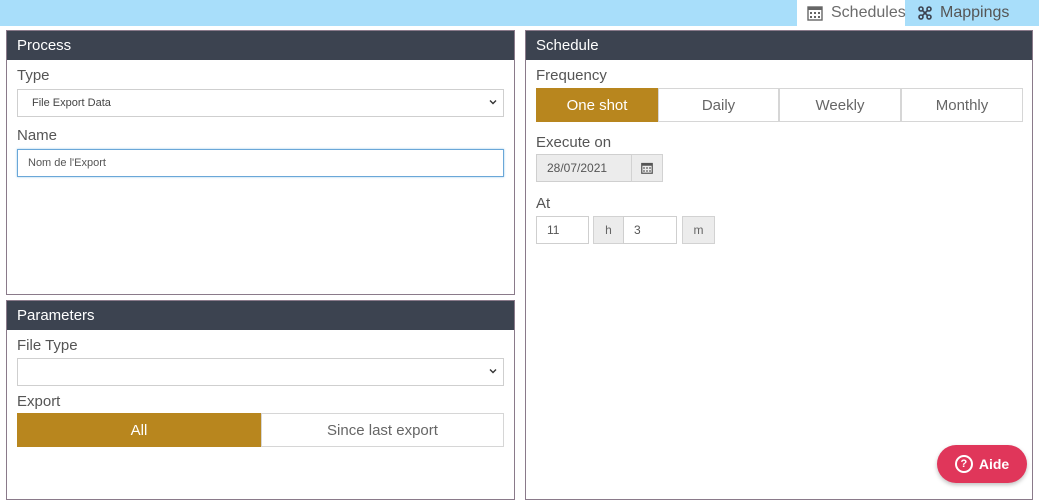  What do you see at coordinates (260, 103) in the screenshot?
I see `type-select: File Export Data` at bounding box center [260, 103].